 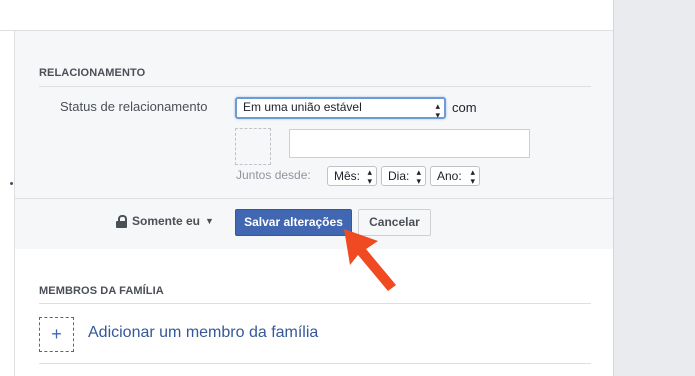 I want to click on privacy-selector: Somente eu ▼, so click(x=165, y=221).